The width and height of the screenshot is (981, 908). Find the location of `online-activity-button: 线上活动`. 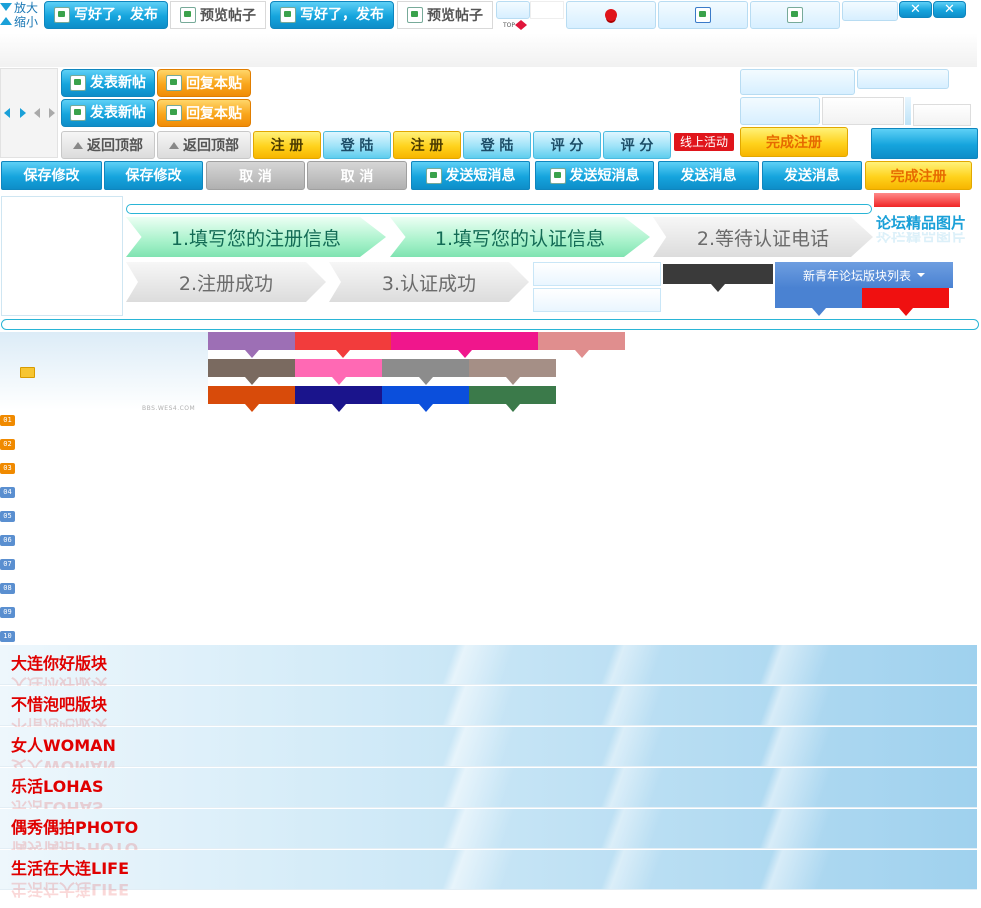

online-activity-button: 线上活动 is located at coordinates (704, 142).